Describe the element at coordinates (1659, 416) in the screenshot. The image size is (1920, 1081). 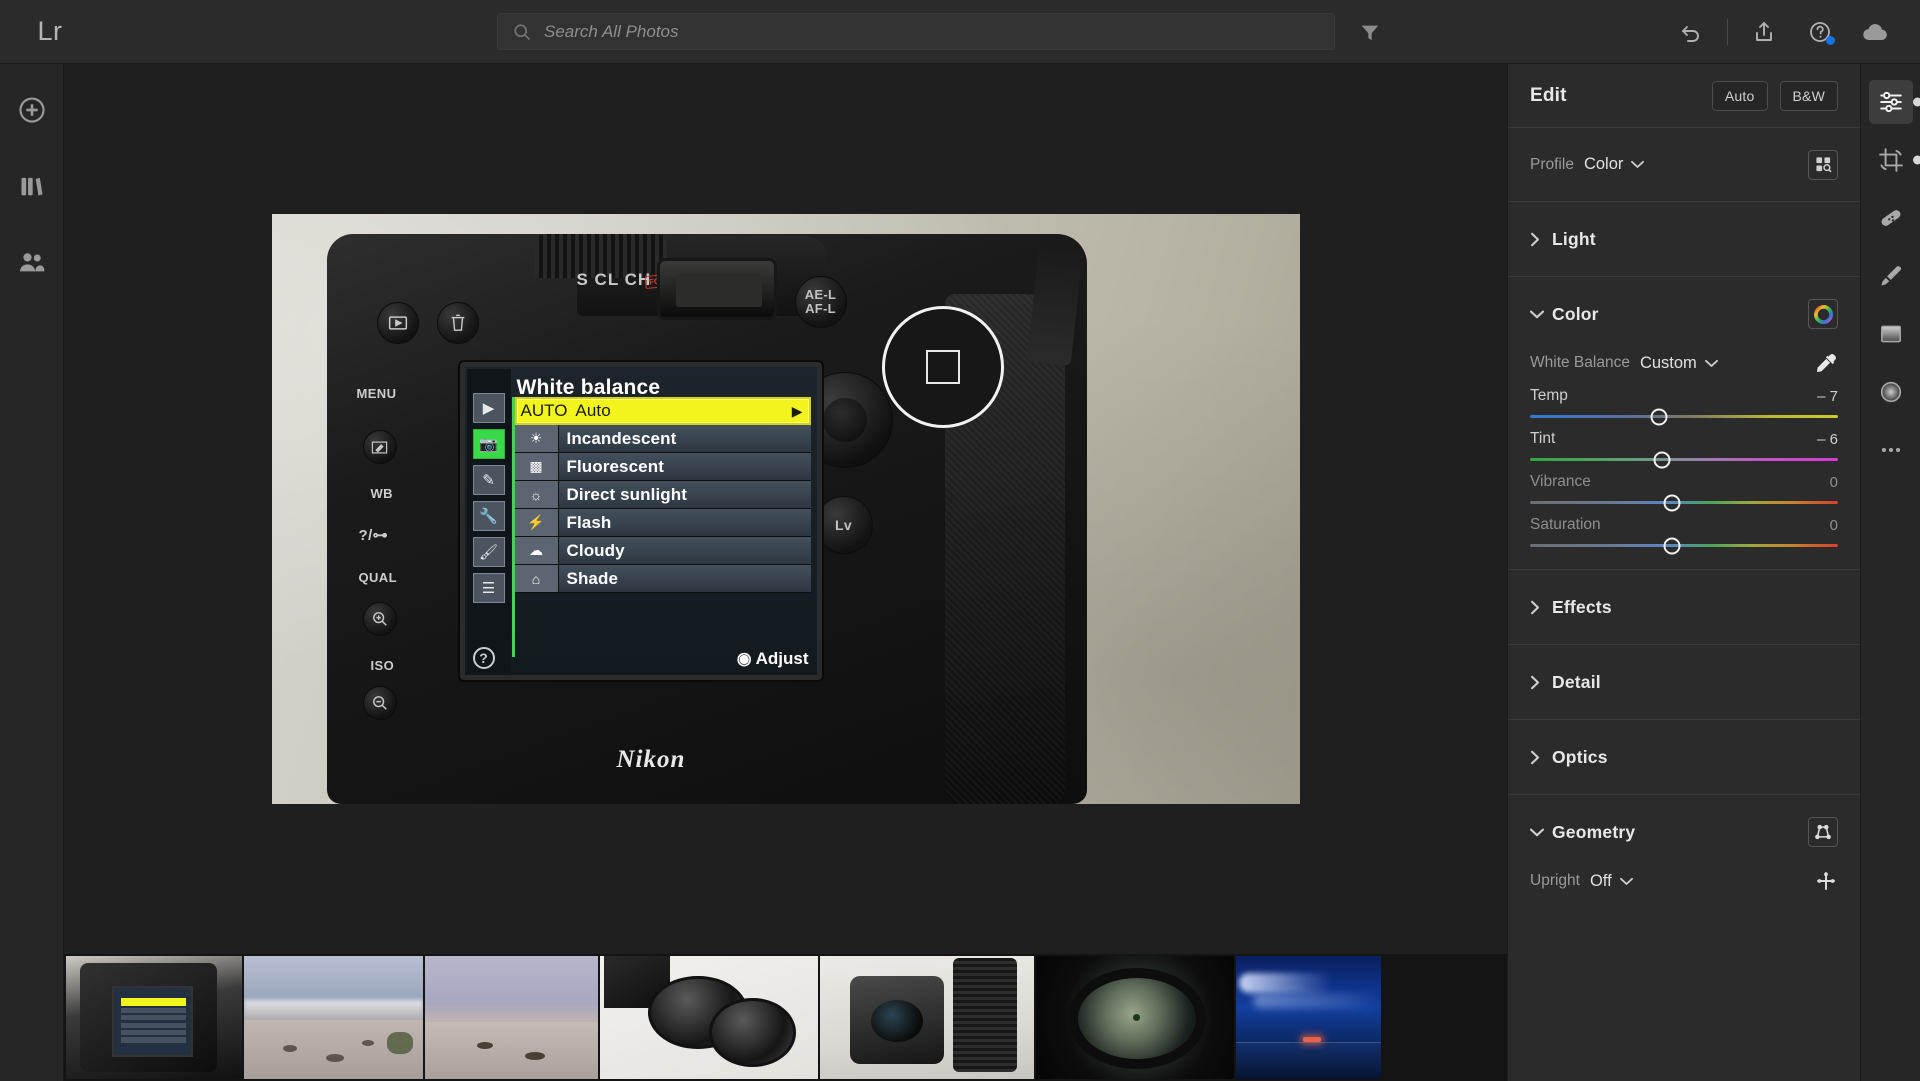
I see `slider-temp-knob` at that location.